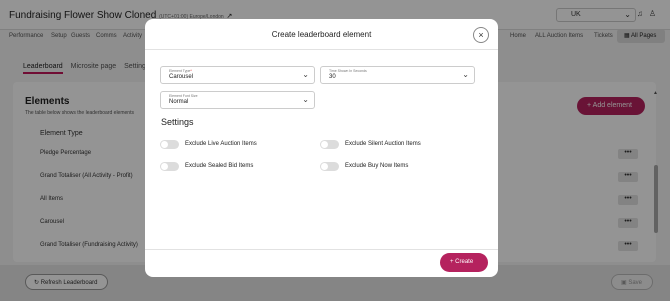  What do you see at coordinates (179, 102) in the screenshot?
I see `font-size-value: Normal` at bounding box center [179, 102].